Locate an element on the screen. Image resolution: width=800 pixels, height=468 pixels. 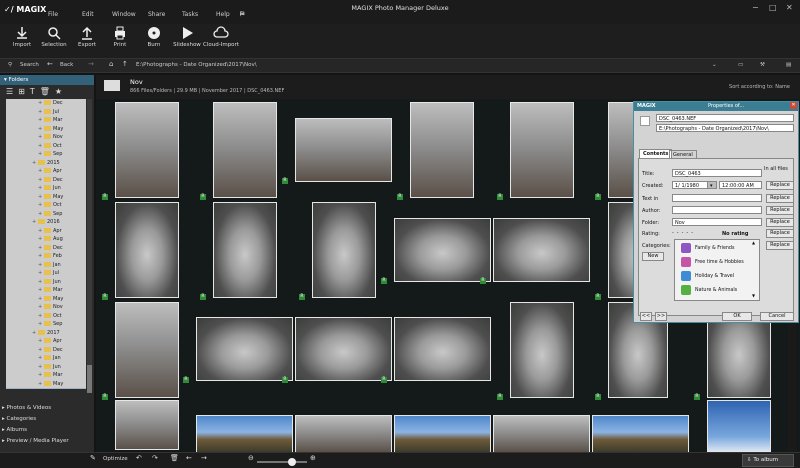
layout-icon: ▤ is located at coordinates (788, 65).